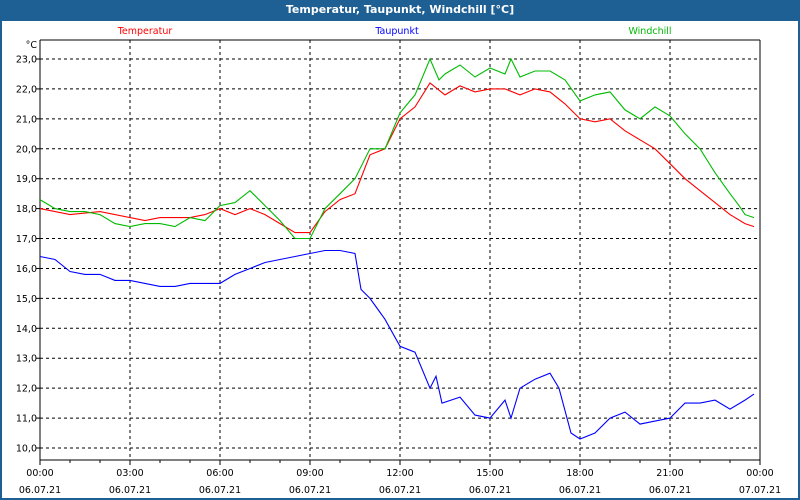 The height and width of the screenshot is (500, 800). I want to click on y-tick-label: 10,0, so click(26, 449).